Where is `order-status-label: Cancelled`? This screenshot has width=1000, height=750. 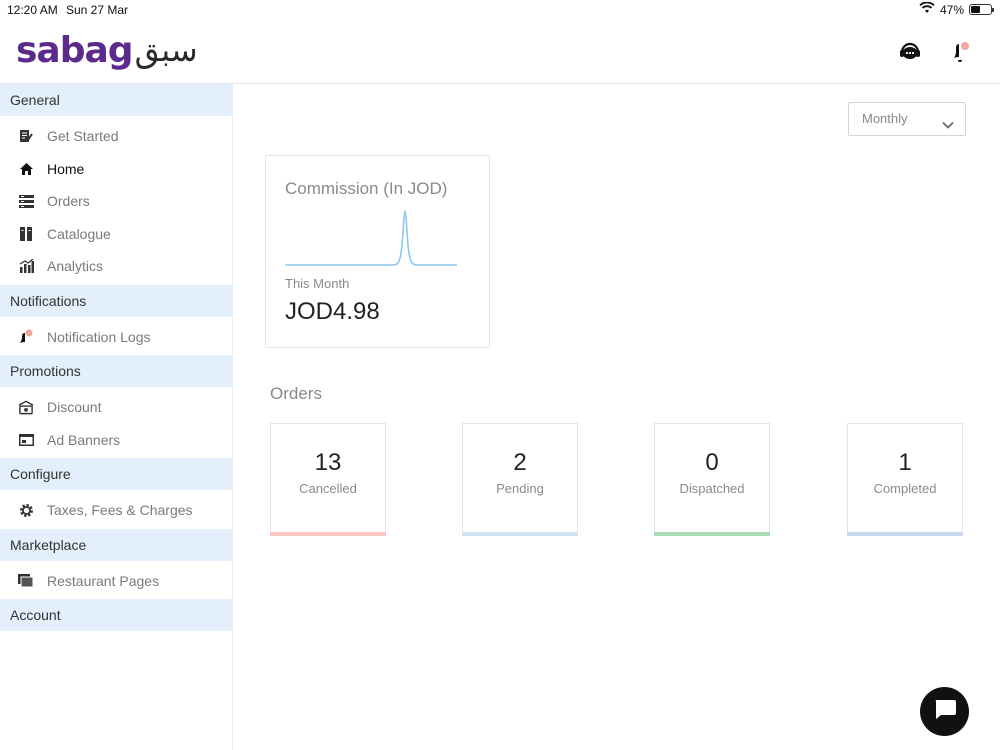
order-status-label: Cancelled is located at coordinates (328, 488).